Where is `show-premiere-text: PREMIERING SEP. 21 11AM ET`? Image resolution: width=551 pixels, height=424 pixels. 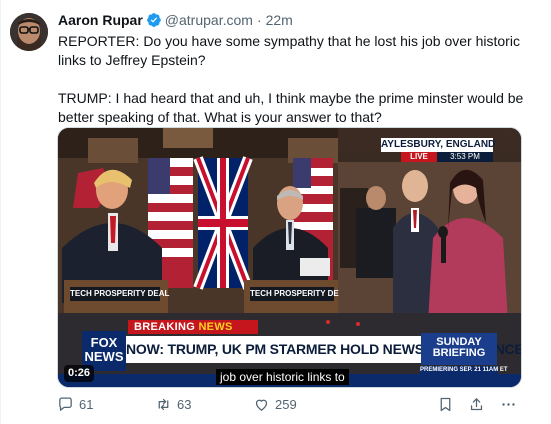 show-premiere-text: PREMIERING SEP. 21 11AM ET is located at coordinates (464, 370).